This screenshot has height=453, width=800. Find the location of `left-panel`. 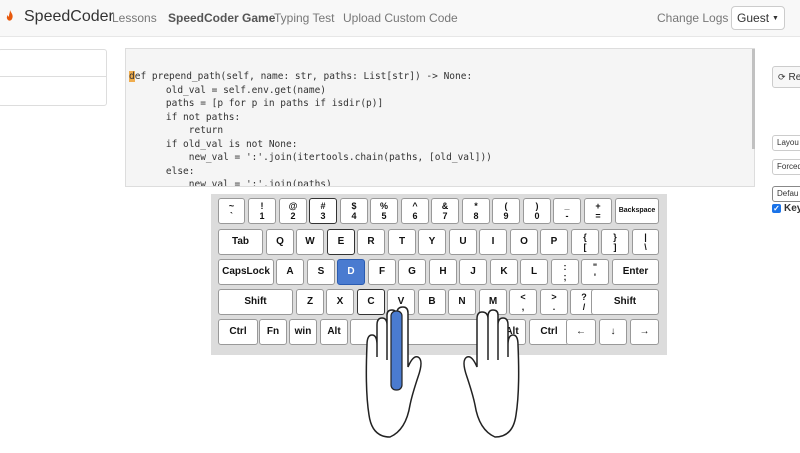

left-panel is located at coordinates (53, 77).